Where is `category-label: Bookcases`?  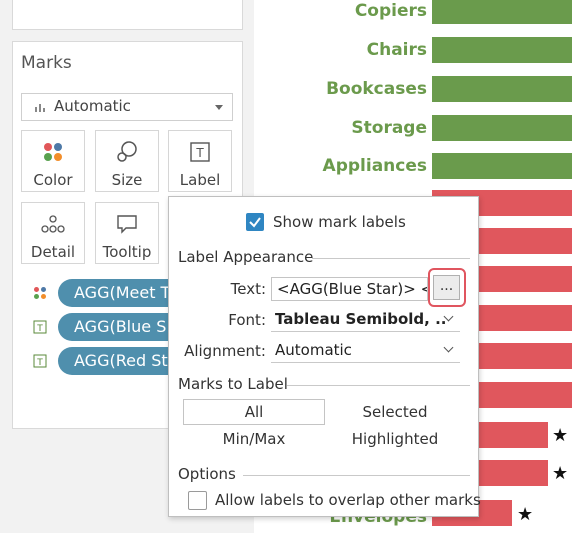 category-label: Bookcases is located at coordinates (376, 89).